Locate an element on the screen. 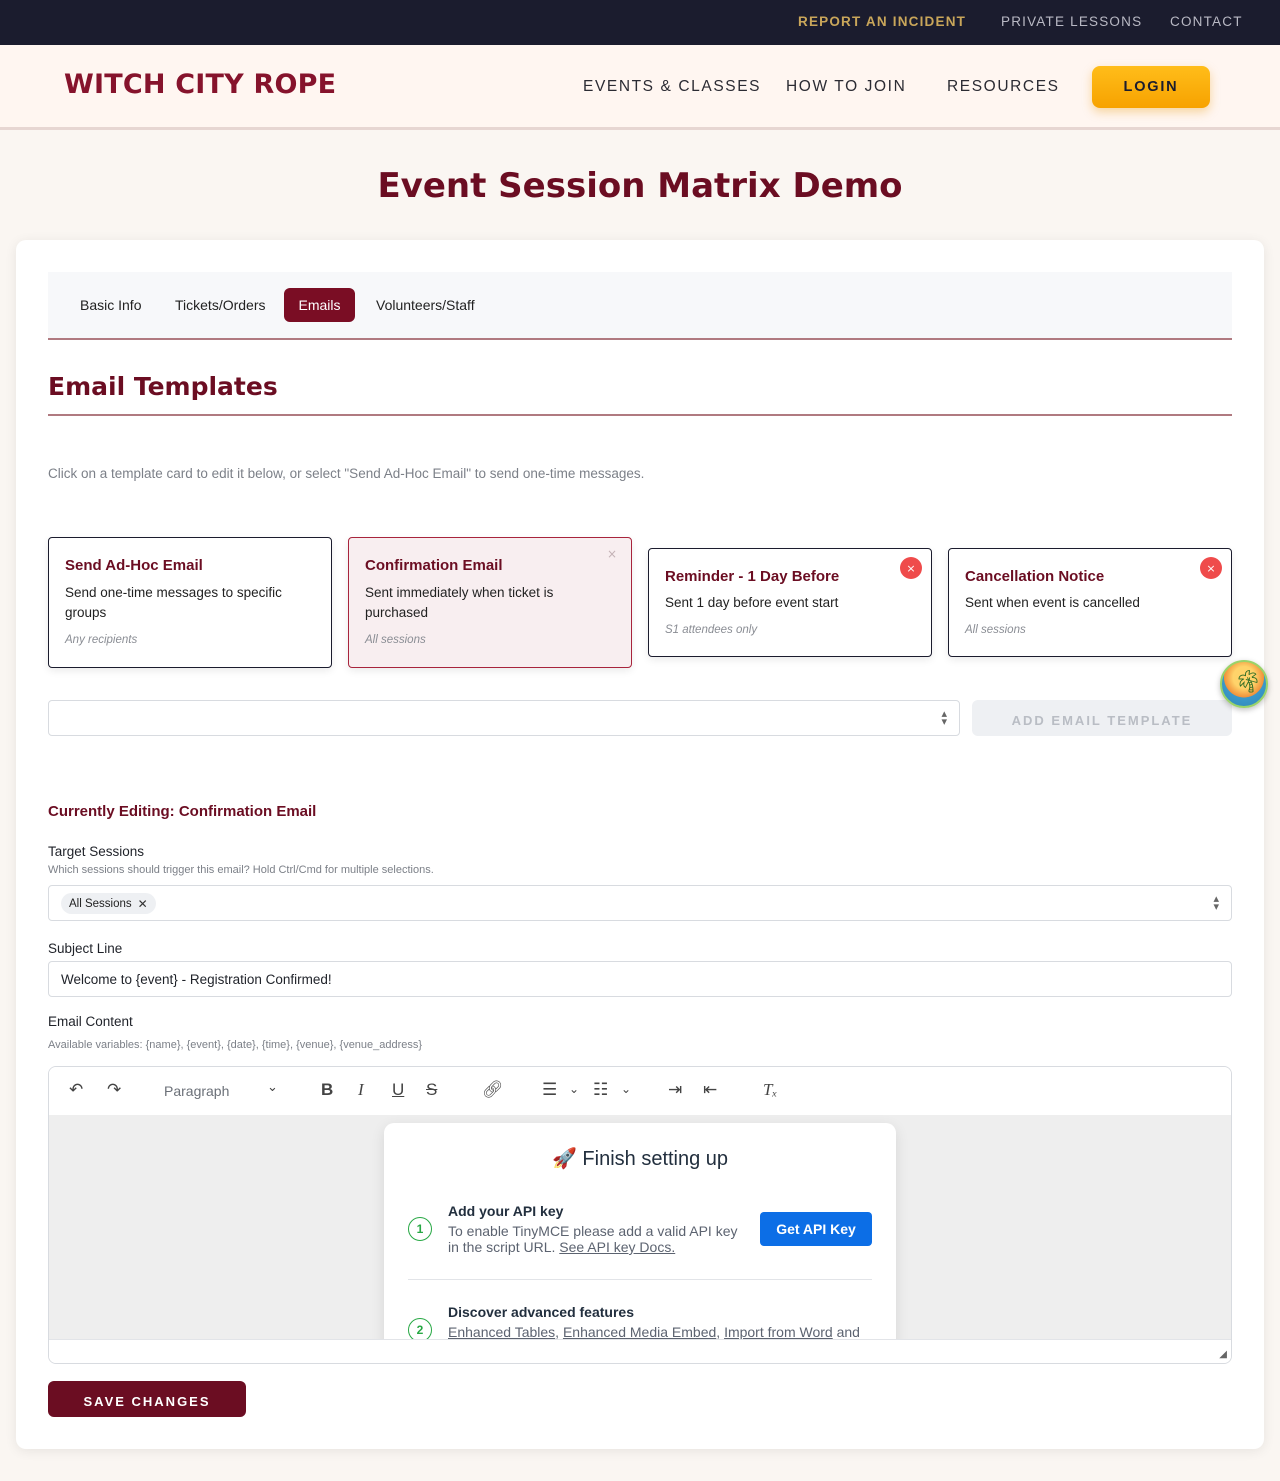  login-button: LOGIN is located at coordinates (1151, 87).